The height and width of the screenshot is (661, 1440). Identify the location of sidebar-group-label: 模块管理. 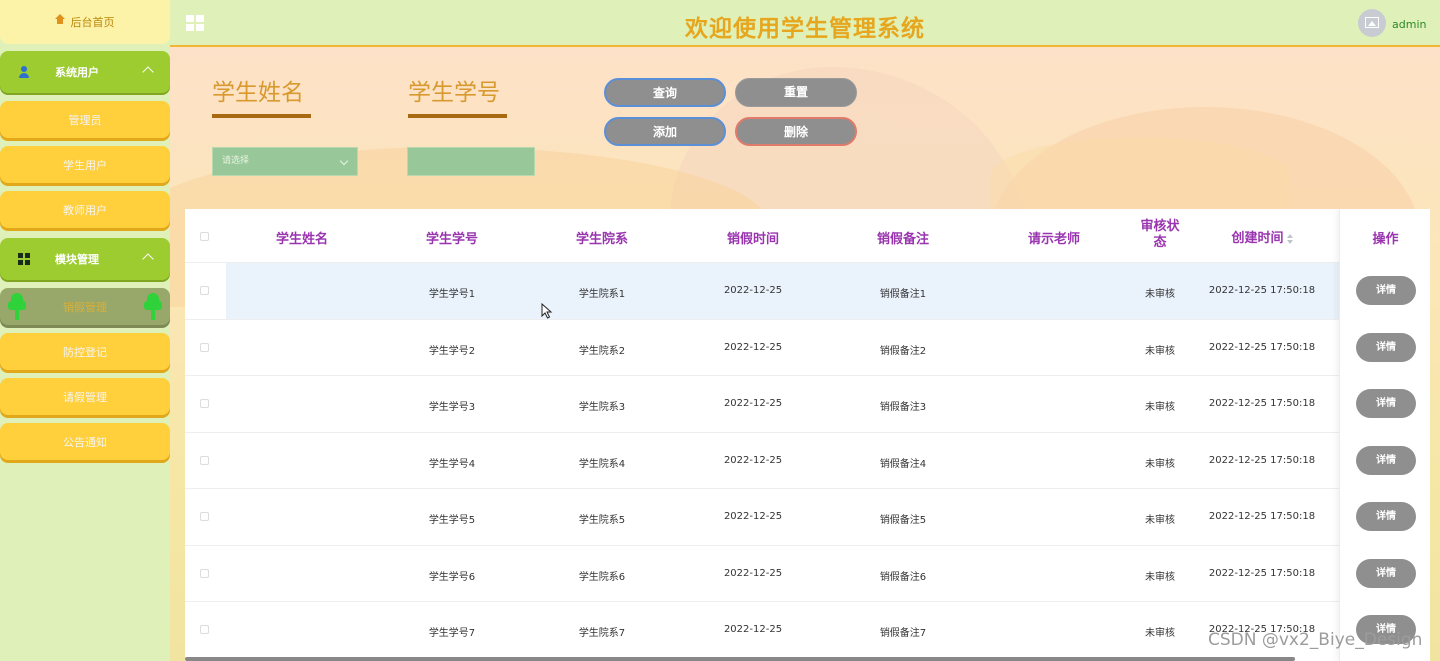
(77, 259).